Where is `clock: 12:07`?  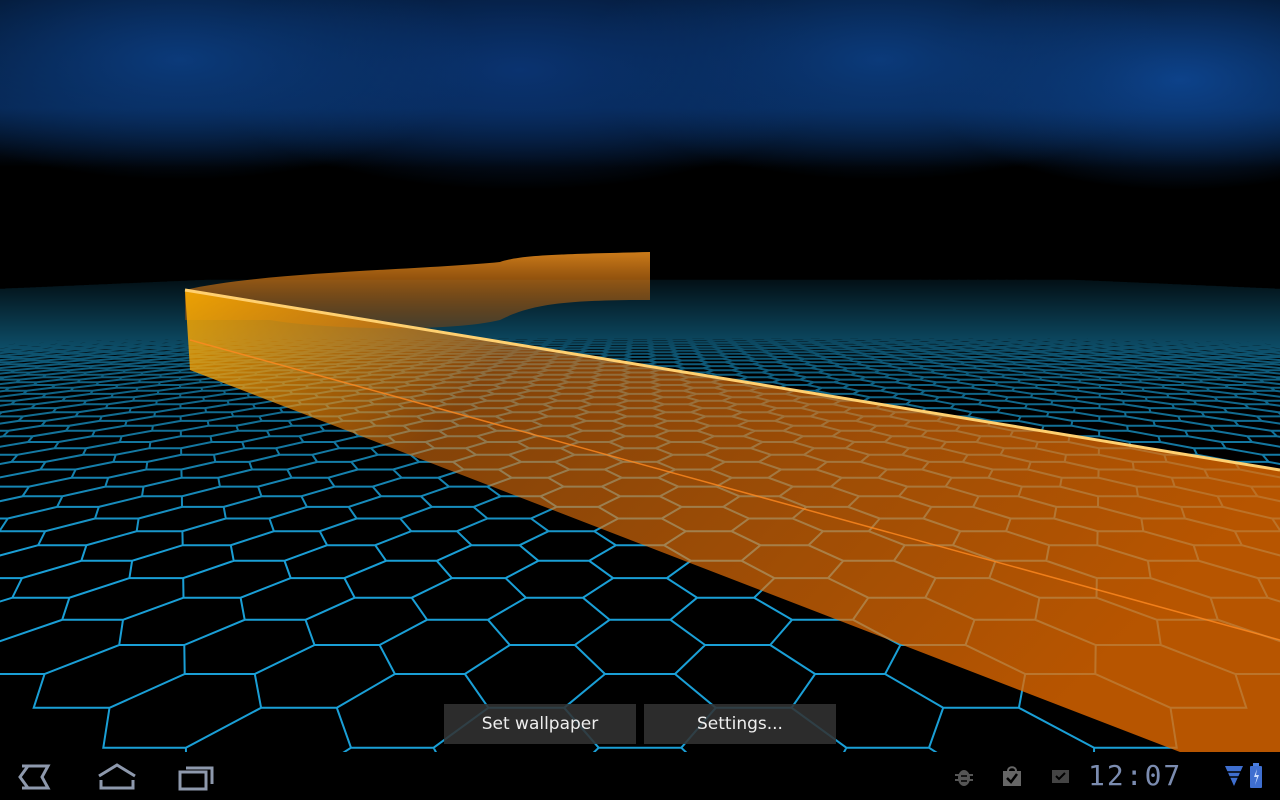
clock: 12:07 is located at coordinates (1135, 776).